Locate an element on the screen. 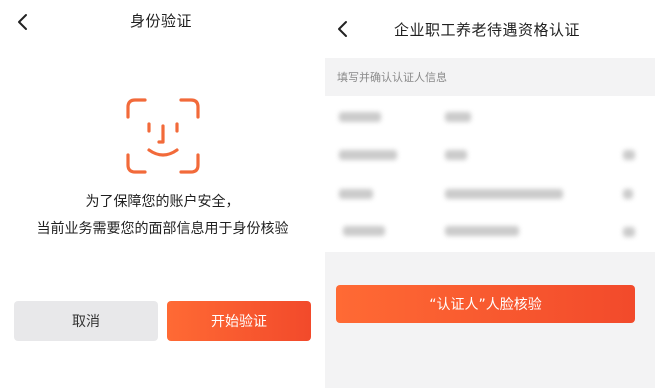 The width and height of the screenshot is (655, 388). page-title: 身份验证 is located at coordinates (161, 21).